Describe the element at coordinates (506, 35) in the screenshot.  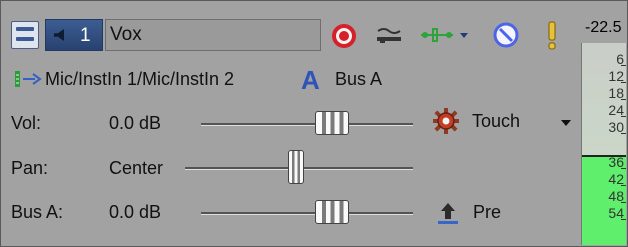
I see `mute-icon` at that location.